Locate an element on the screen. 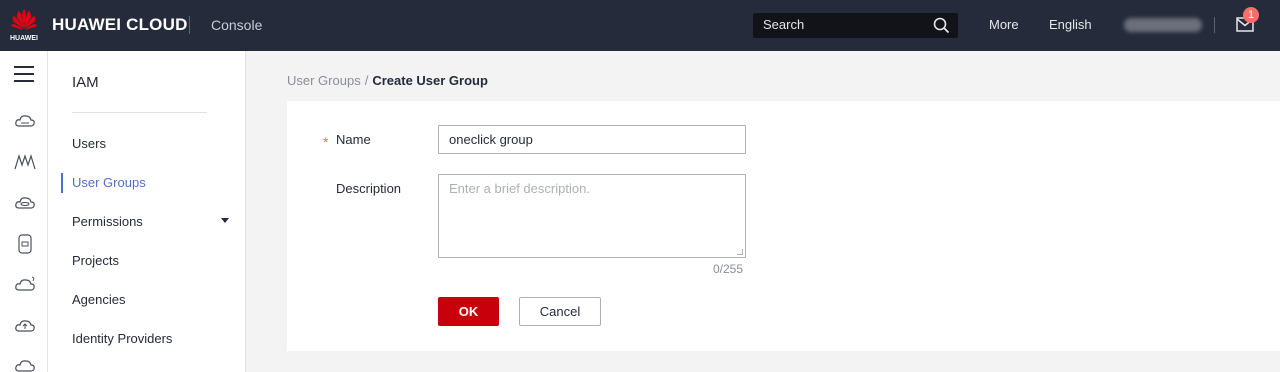 The width and height of the screenshot is (1280, 372). huawei-flower-icon is located at coordinates (24, 19).